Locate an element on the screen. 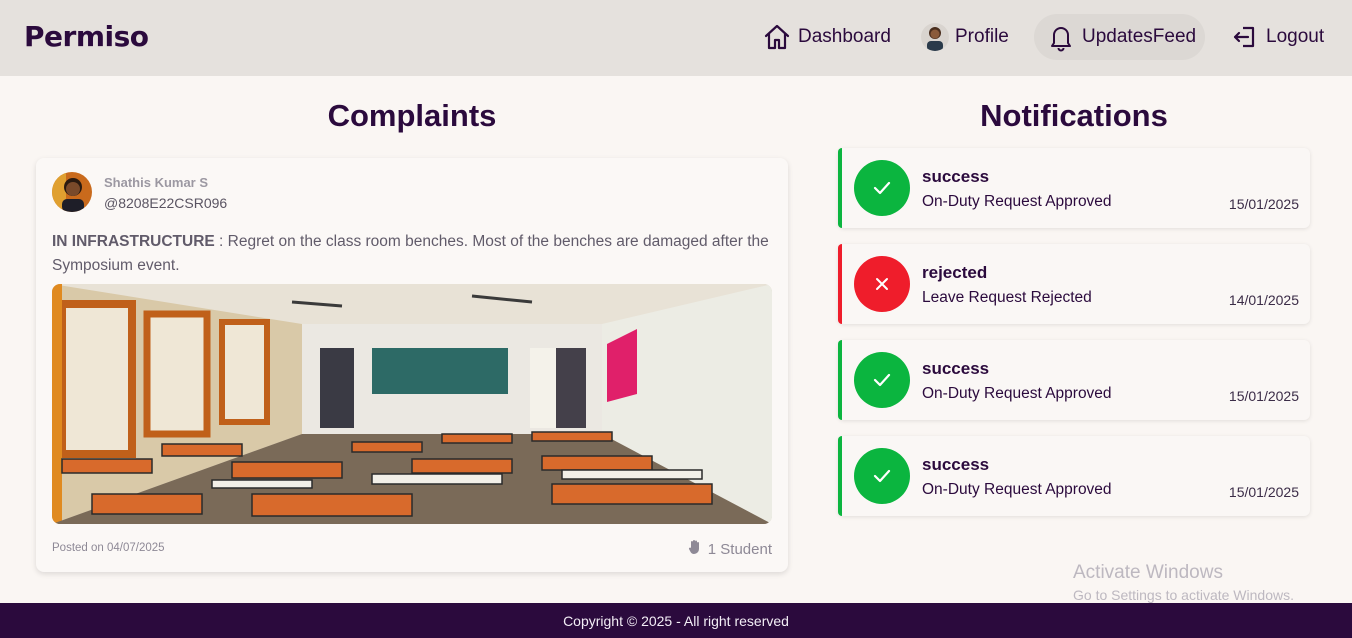 The height and width of the screenshot is (638, 1352). nav-updates-label: UpdatesFeed is located at coordinates (1139, 36).